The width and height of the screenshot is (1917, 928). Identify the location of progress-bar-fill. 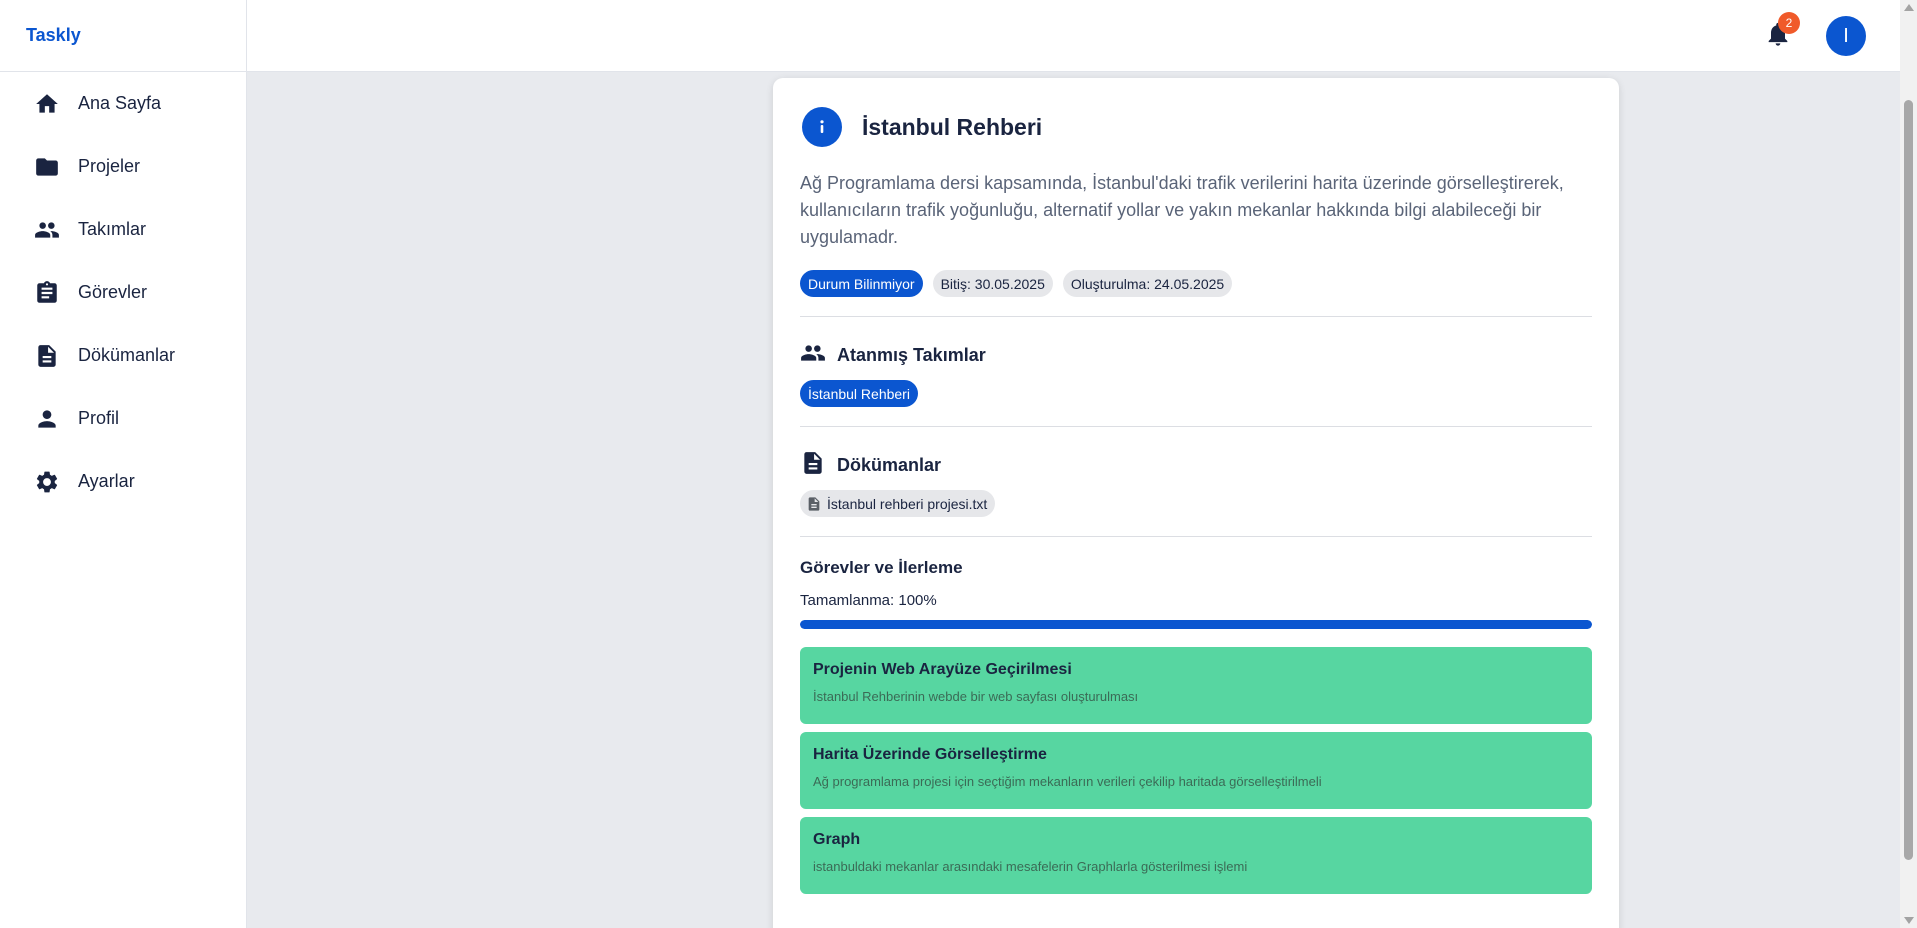
(1196, 624).